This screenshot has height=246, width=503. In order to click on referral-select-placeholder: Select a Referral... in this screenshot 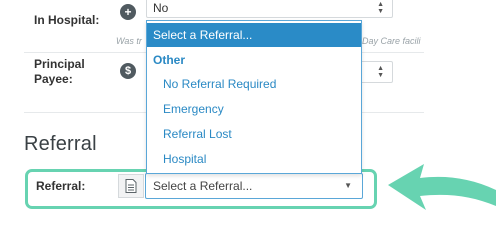, I will do `click(203, 186)`.